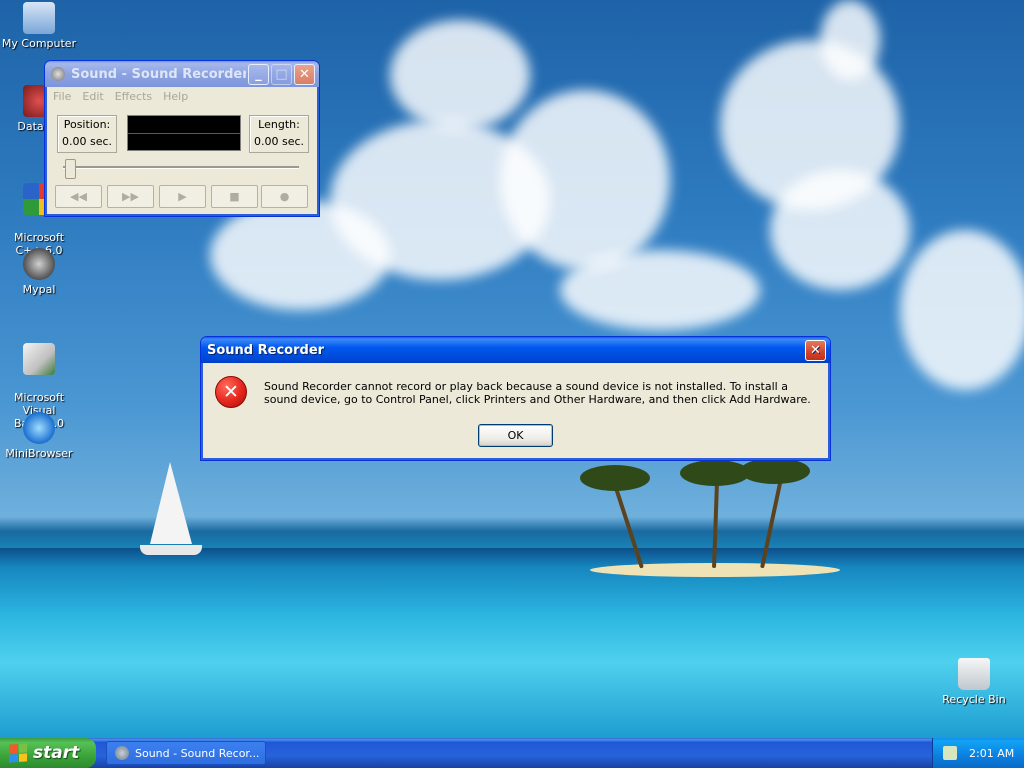 The width and height of the screenshot is (1024, 768). What do you see at coordinates (991, 753) in the screenshot?
I see `clock: 2:01 AM` at bounding box center [991, 753].